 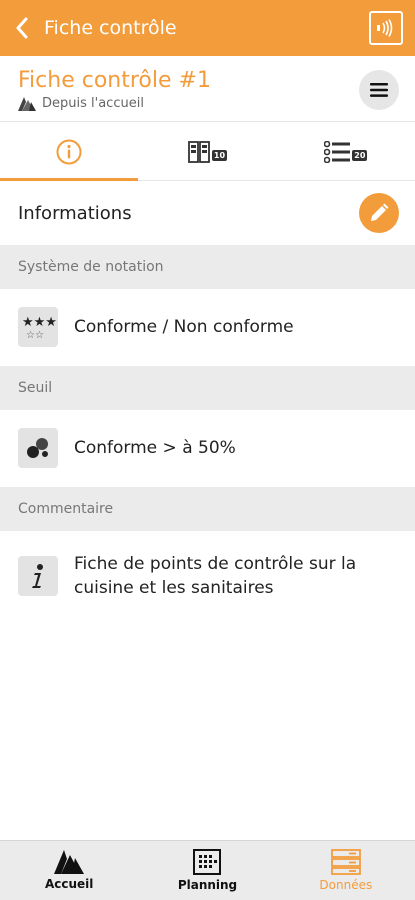 I want to click on stars-icon: ★★★ ☆☆, so click(x=38, y=327).